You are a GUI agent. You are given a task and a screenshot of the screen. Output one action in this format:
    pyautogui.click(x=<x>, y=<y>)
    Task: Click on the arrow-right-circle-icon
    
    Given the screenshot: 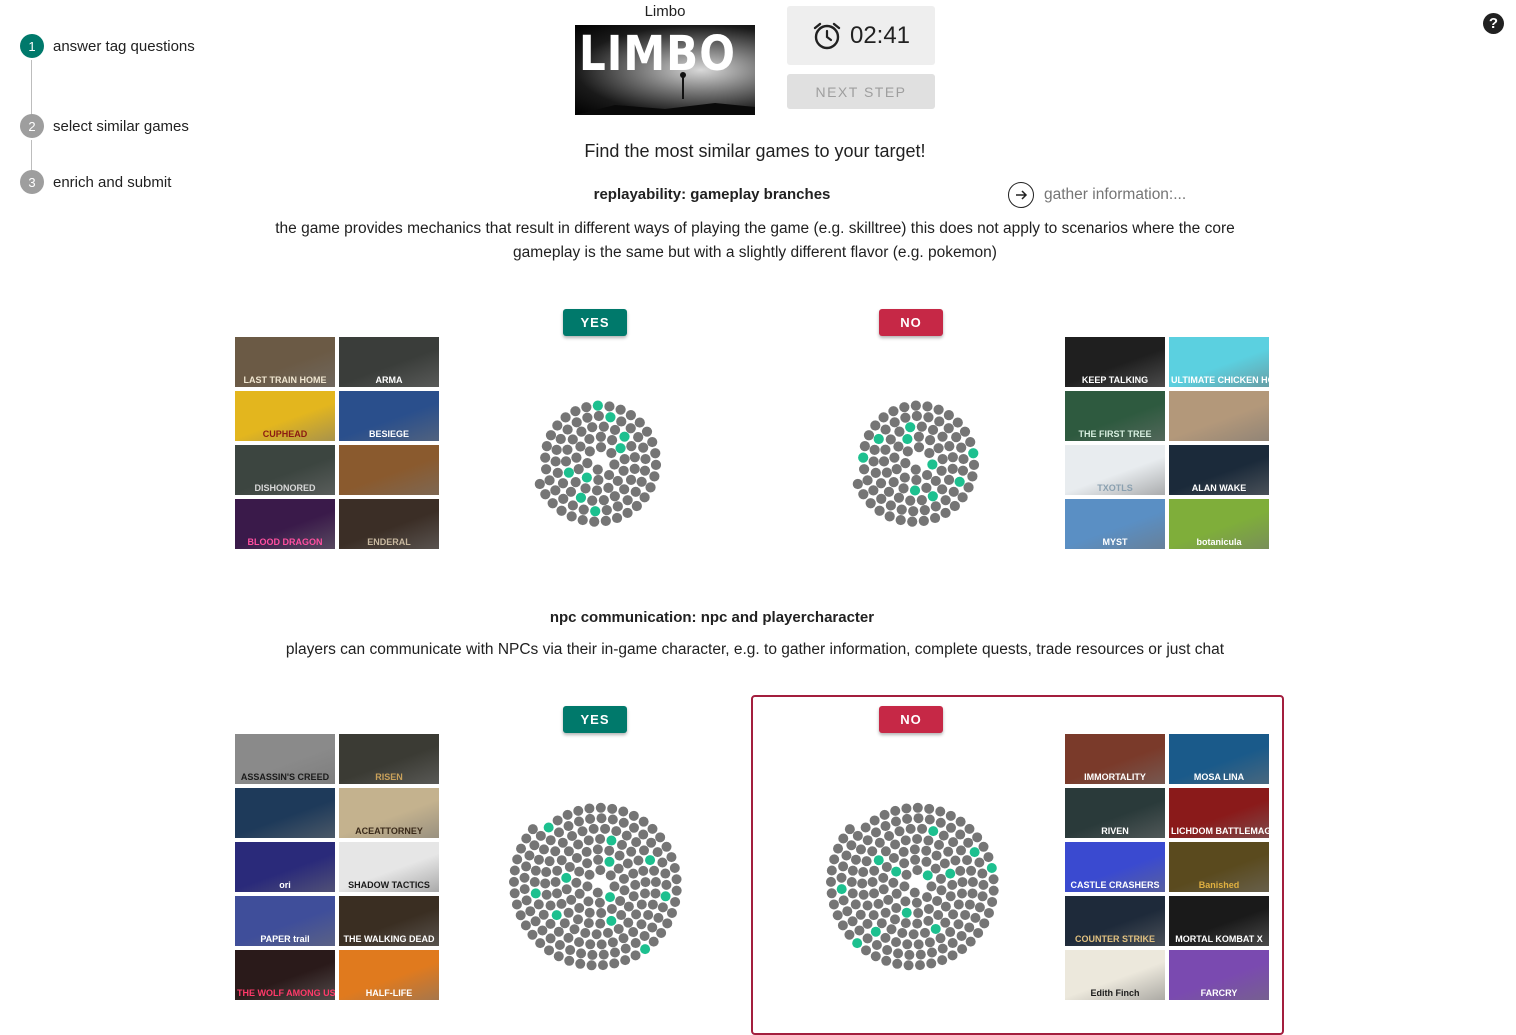 What is the action you would take?
    pyautogui.click(x=1021, y=195)
    